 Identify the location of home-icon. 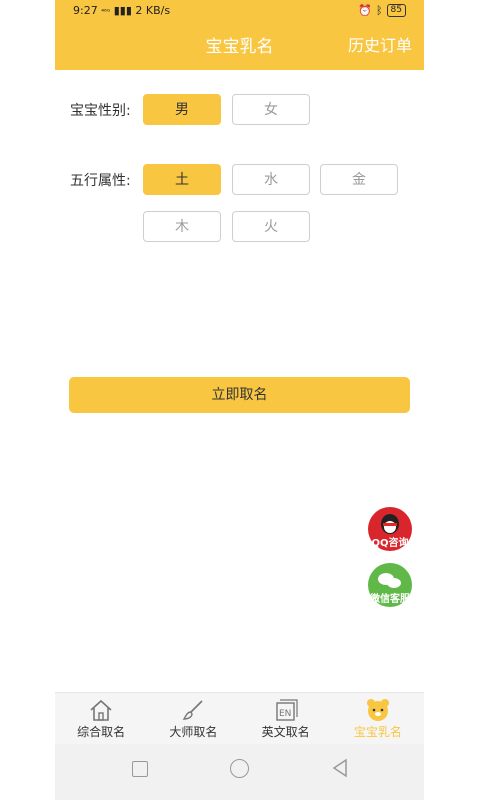
(101, 710).